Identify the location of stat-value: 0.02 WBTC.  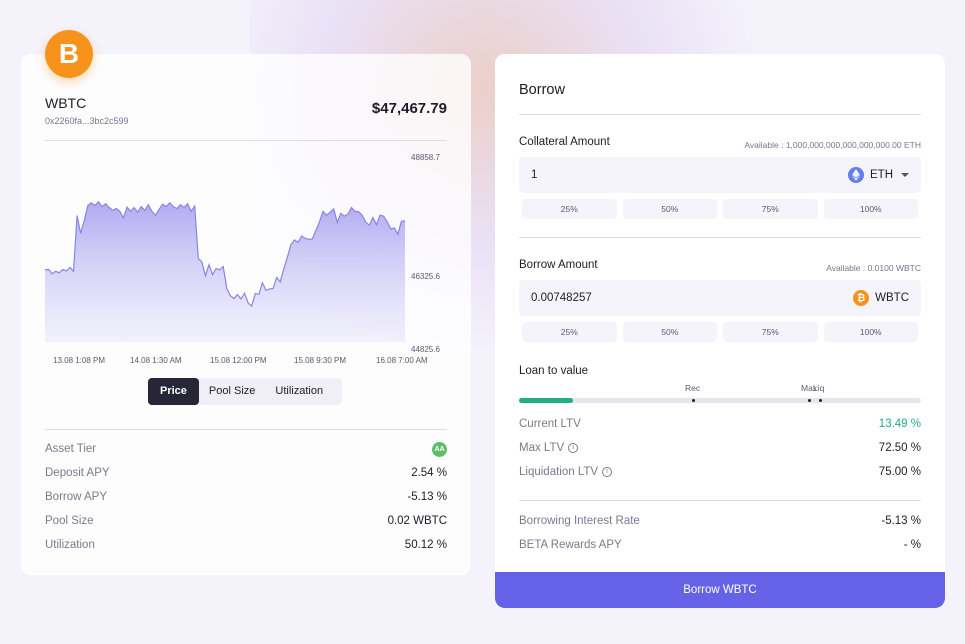
(417, 521).